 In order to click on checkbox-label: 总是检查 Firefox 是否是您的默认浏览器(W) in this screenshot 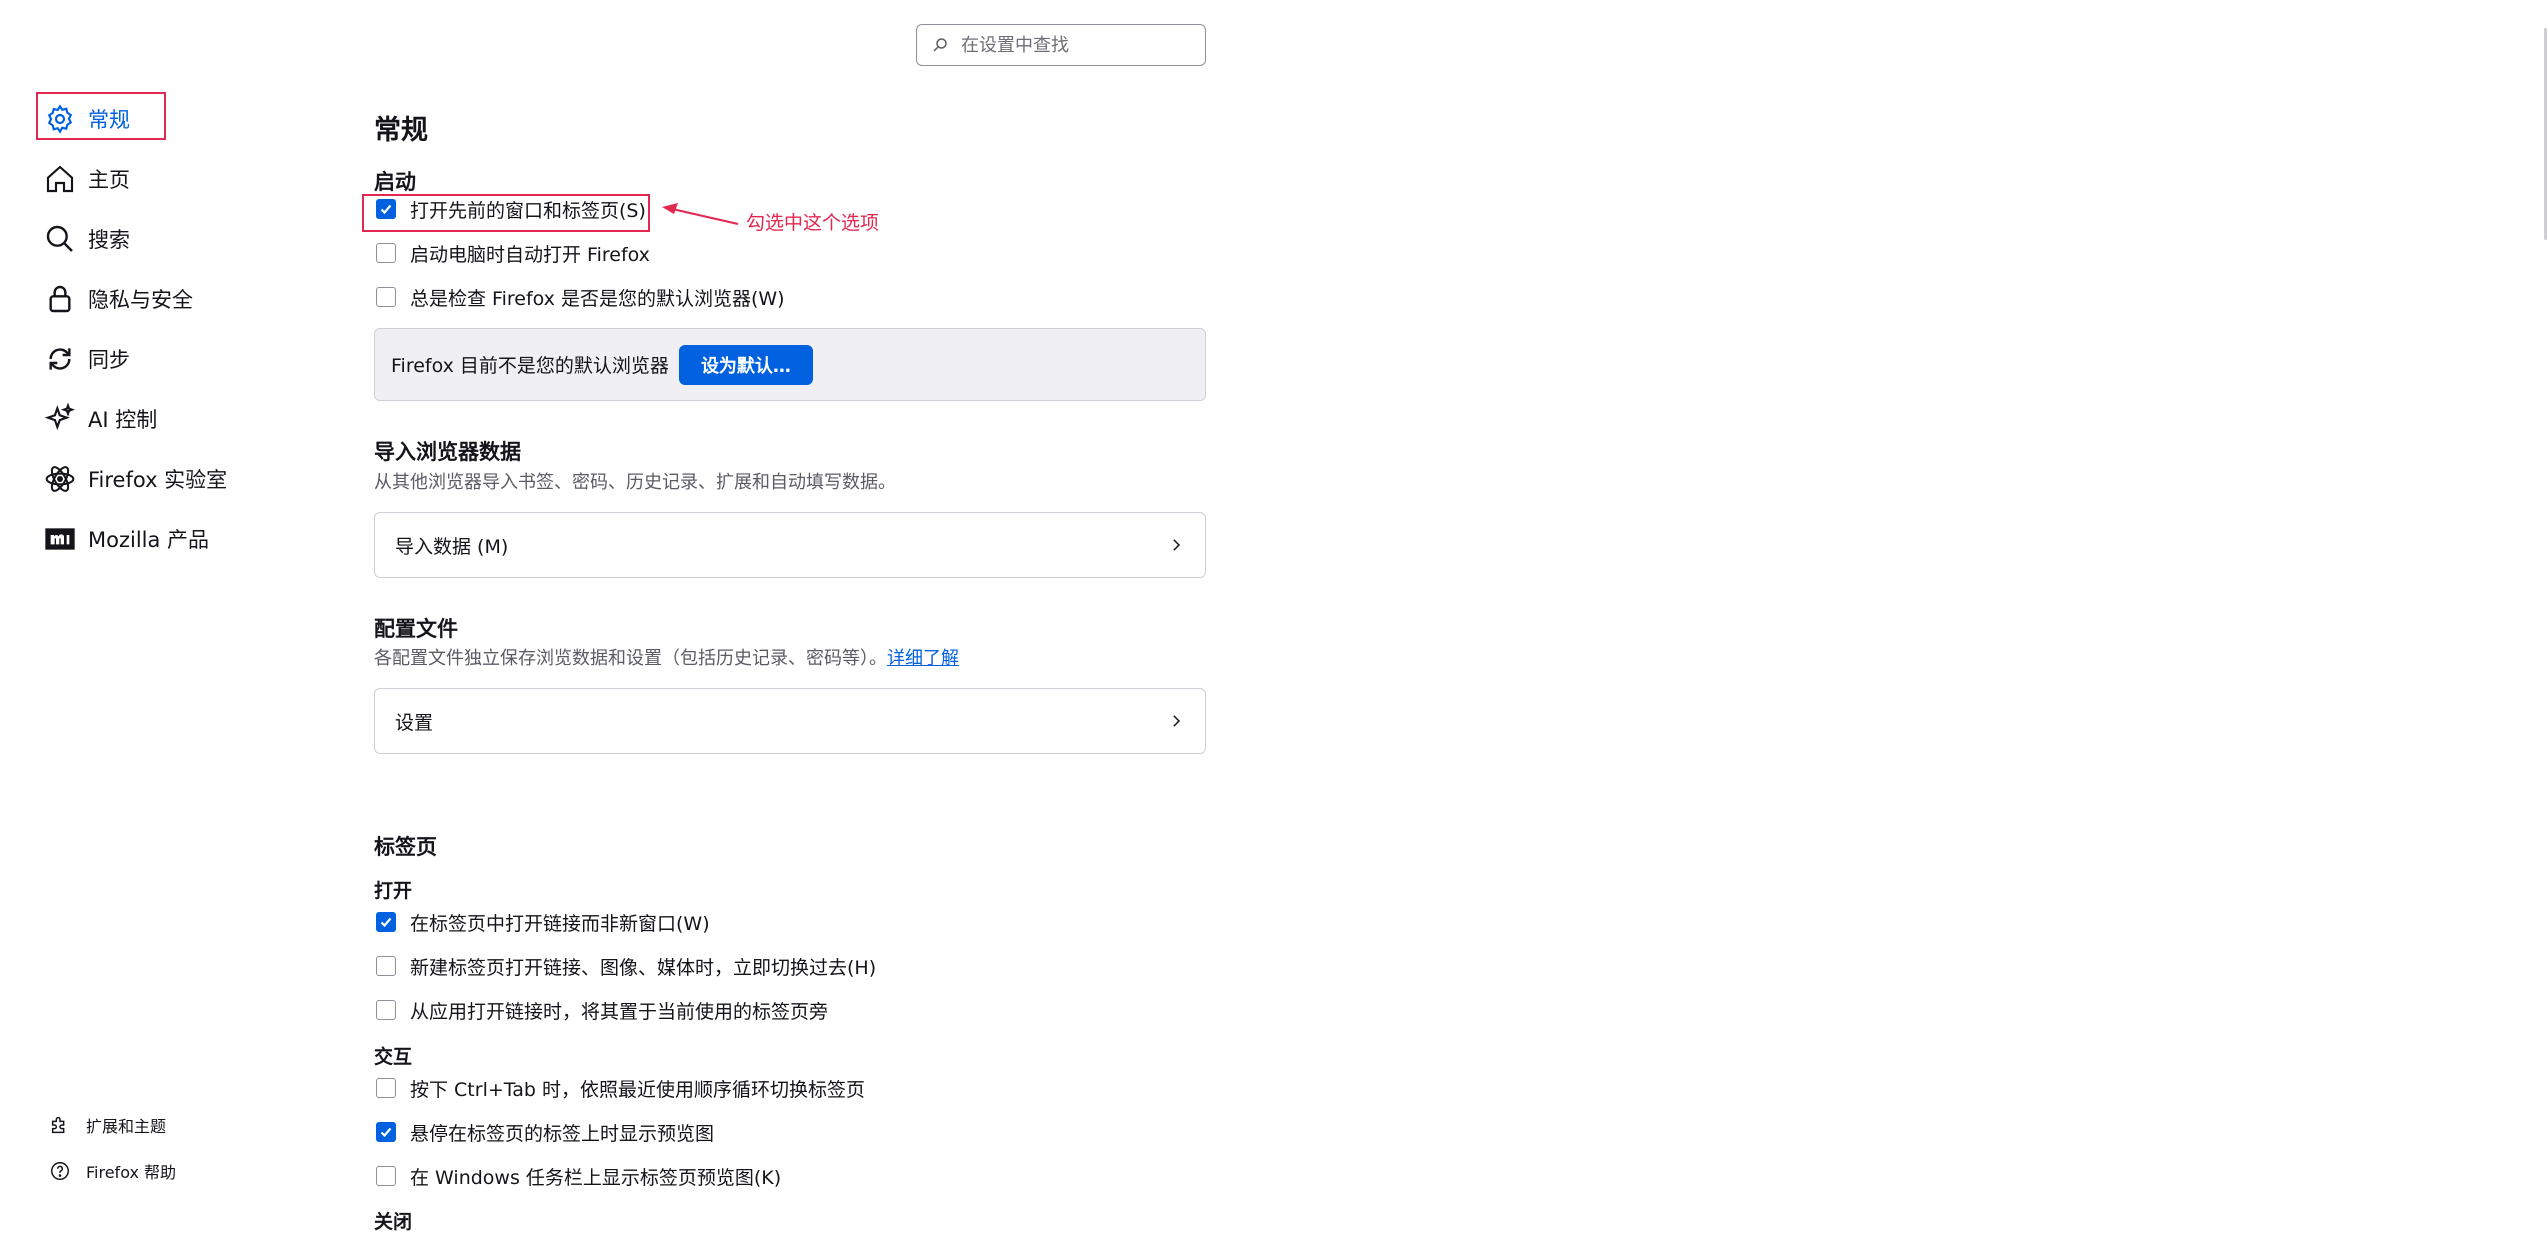, I will do `click(597, 298)`.